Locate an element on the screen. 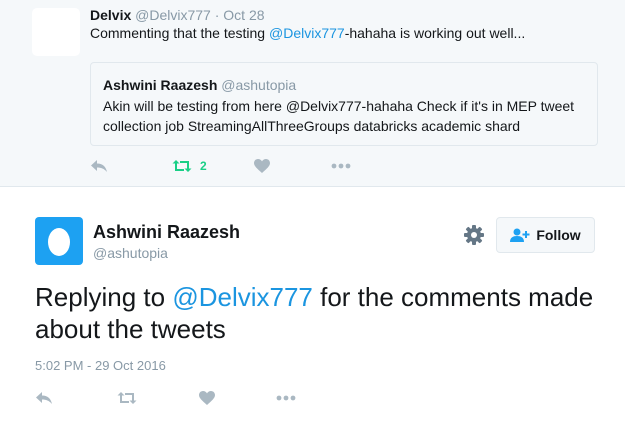 Image resolution: width=625 pixels, height=423 pixels. main-more-button is located at coordinates (286, 398).